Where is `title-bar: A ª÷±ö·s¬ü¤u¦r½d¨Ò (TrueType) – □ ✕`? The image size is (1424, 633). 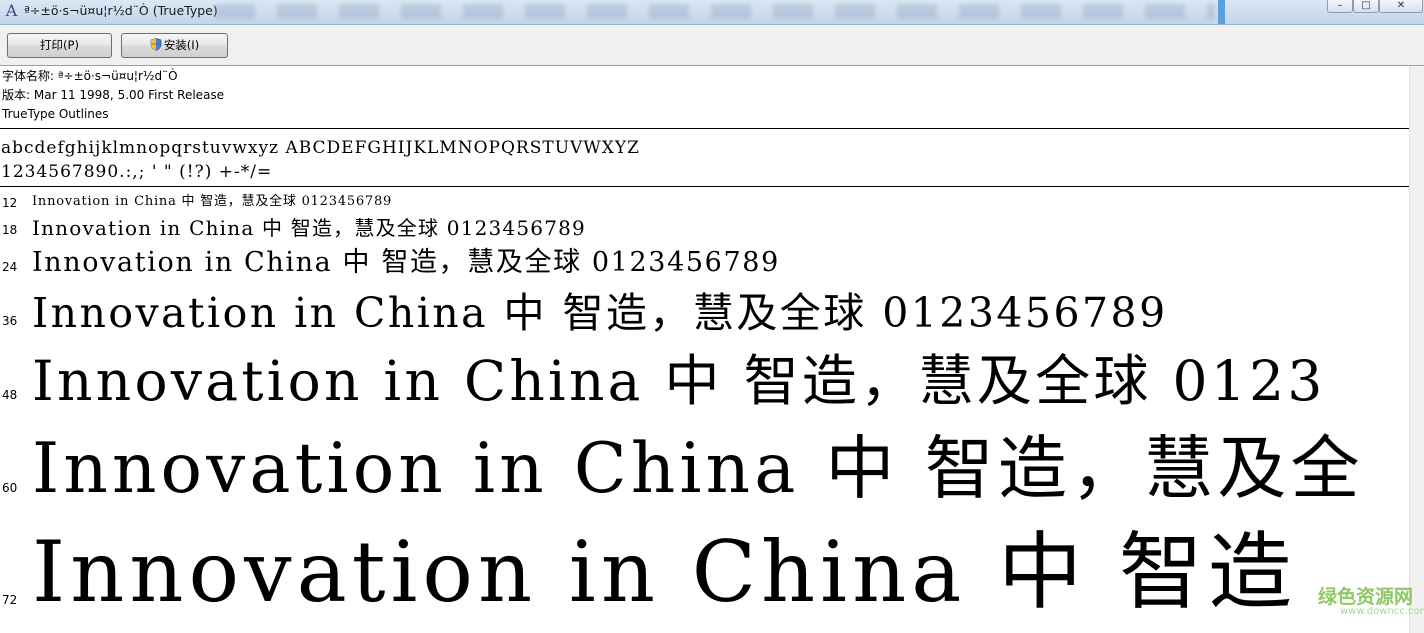 title-bar: A ª÷±ö·s¬ü¤u¦r½d¨Ò (TrueType) – □ ✕ is located at coordinates (712, 12).